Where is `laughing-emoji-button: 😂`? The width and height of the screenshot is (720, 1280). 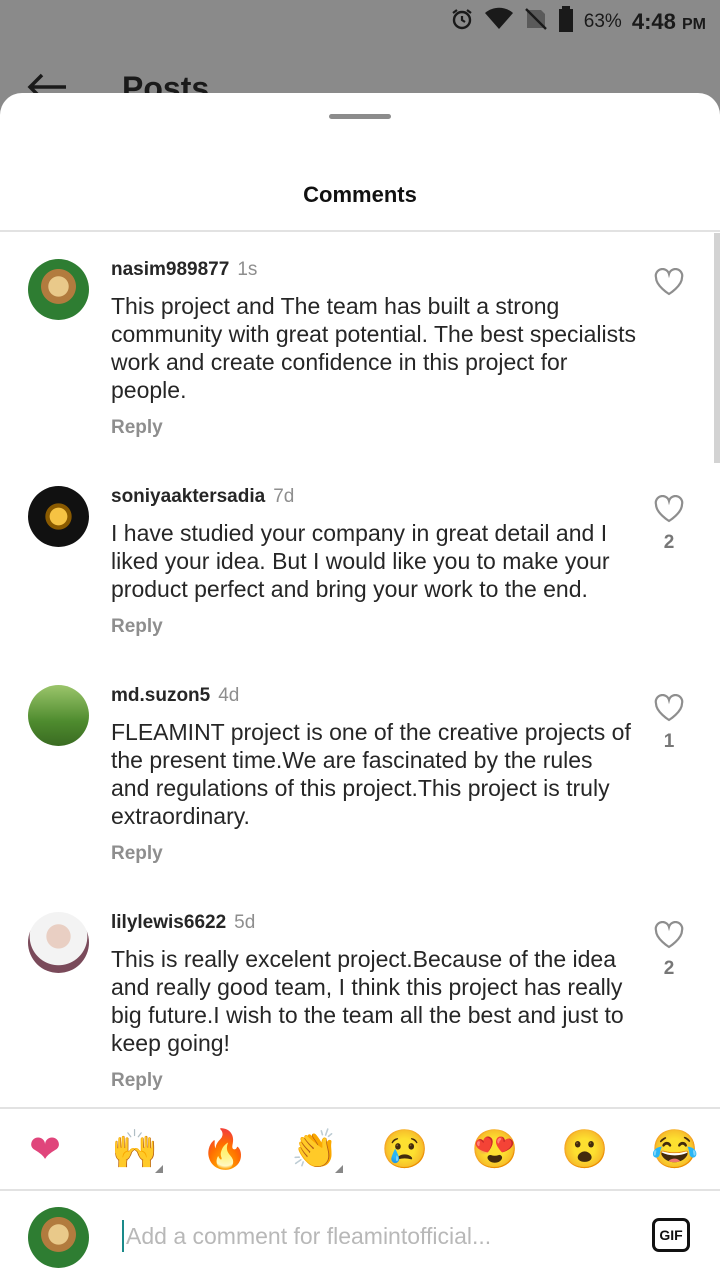 laughing-emoji-button: 😂 is located at coordinates (674, 1150).